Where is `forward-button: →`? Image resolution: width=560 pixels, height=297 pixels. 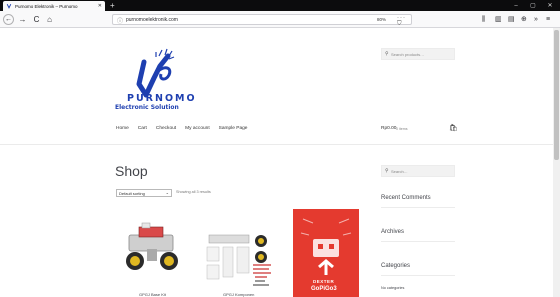 forward-button: → is located at coordinates (22, 19).